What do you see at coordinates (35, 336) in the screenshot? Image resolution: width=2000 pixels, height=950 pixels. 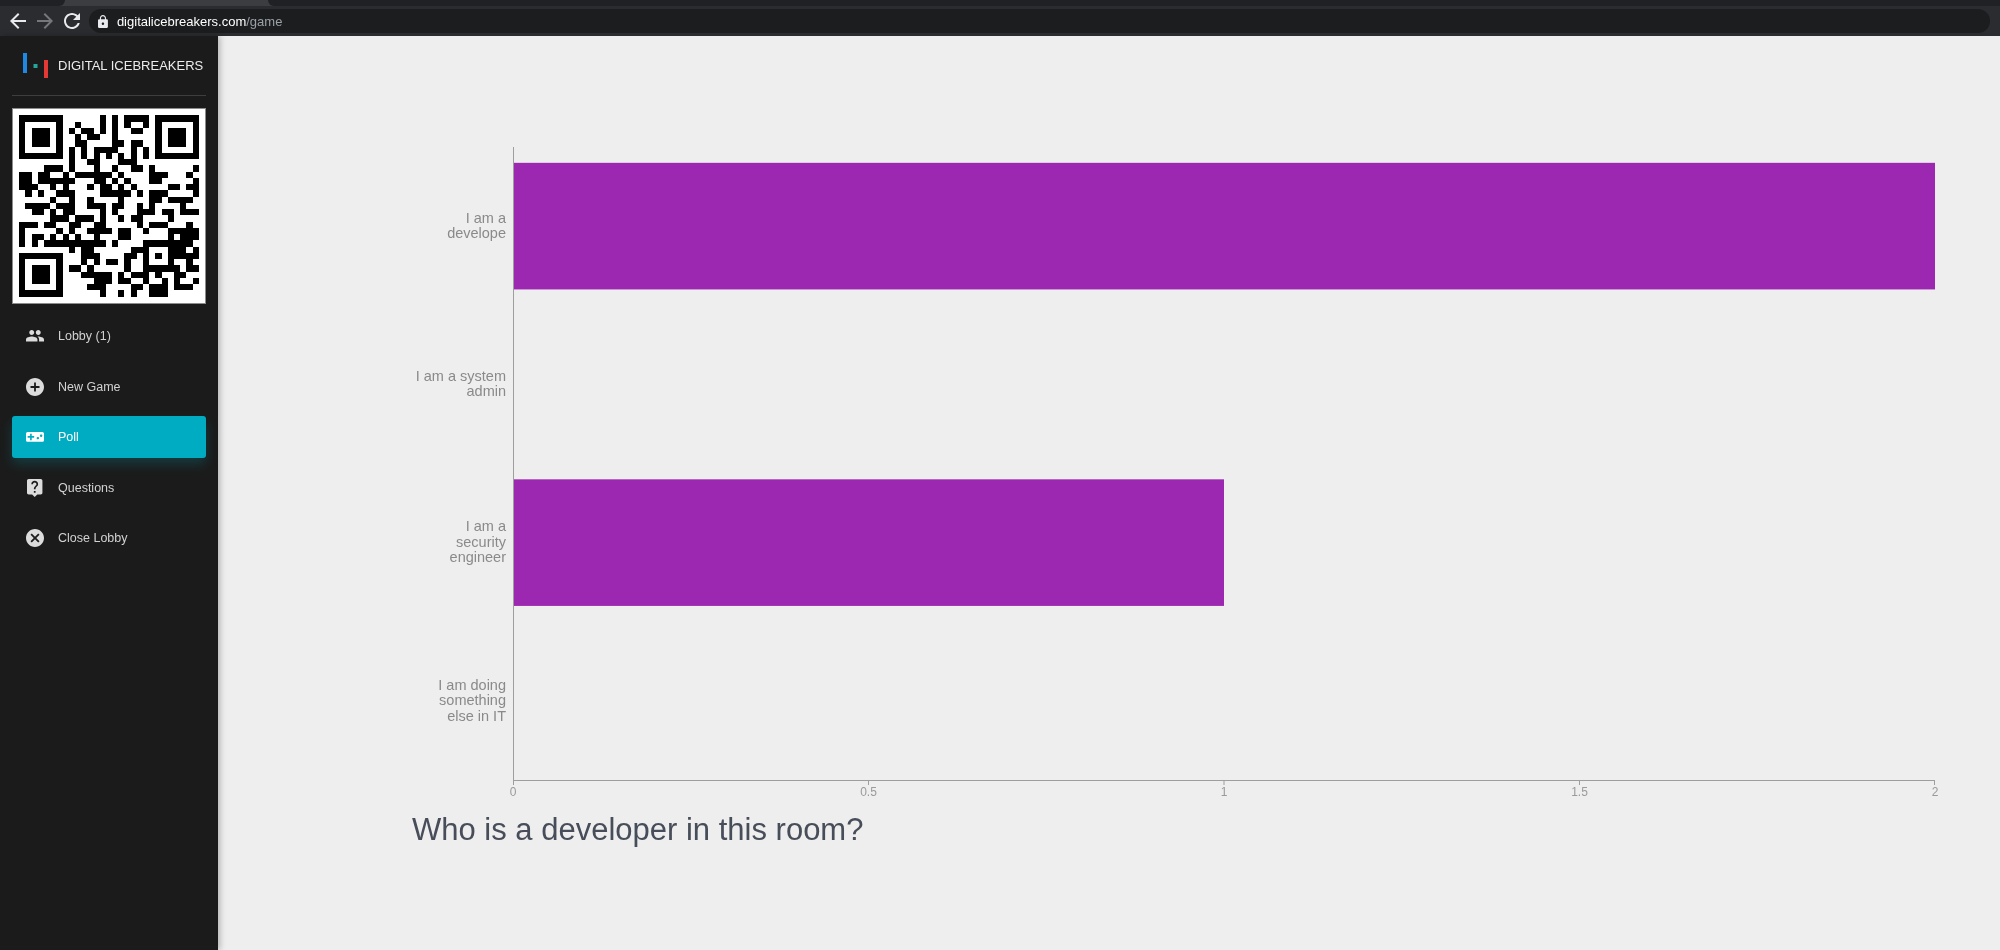 I see `people-icon` at bounding box center [35, 336].